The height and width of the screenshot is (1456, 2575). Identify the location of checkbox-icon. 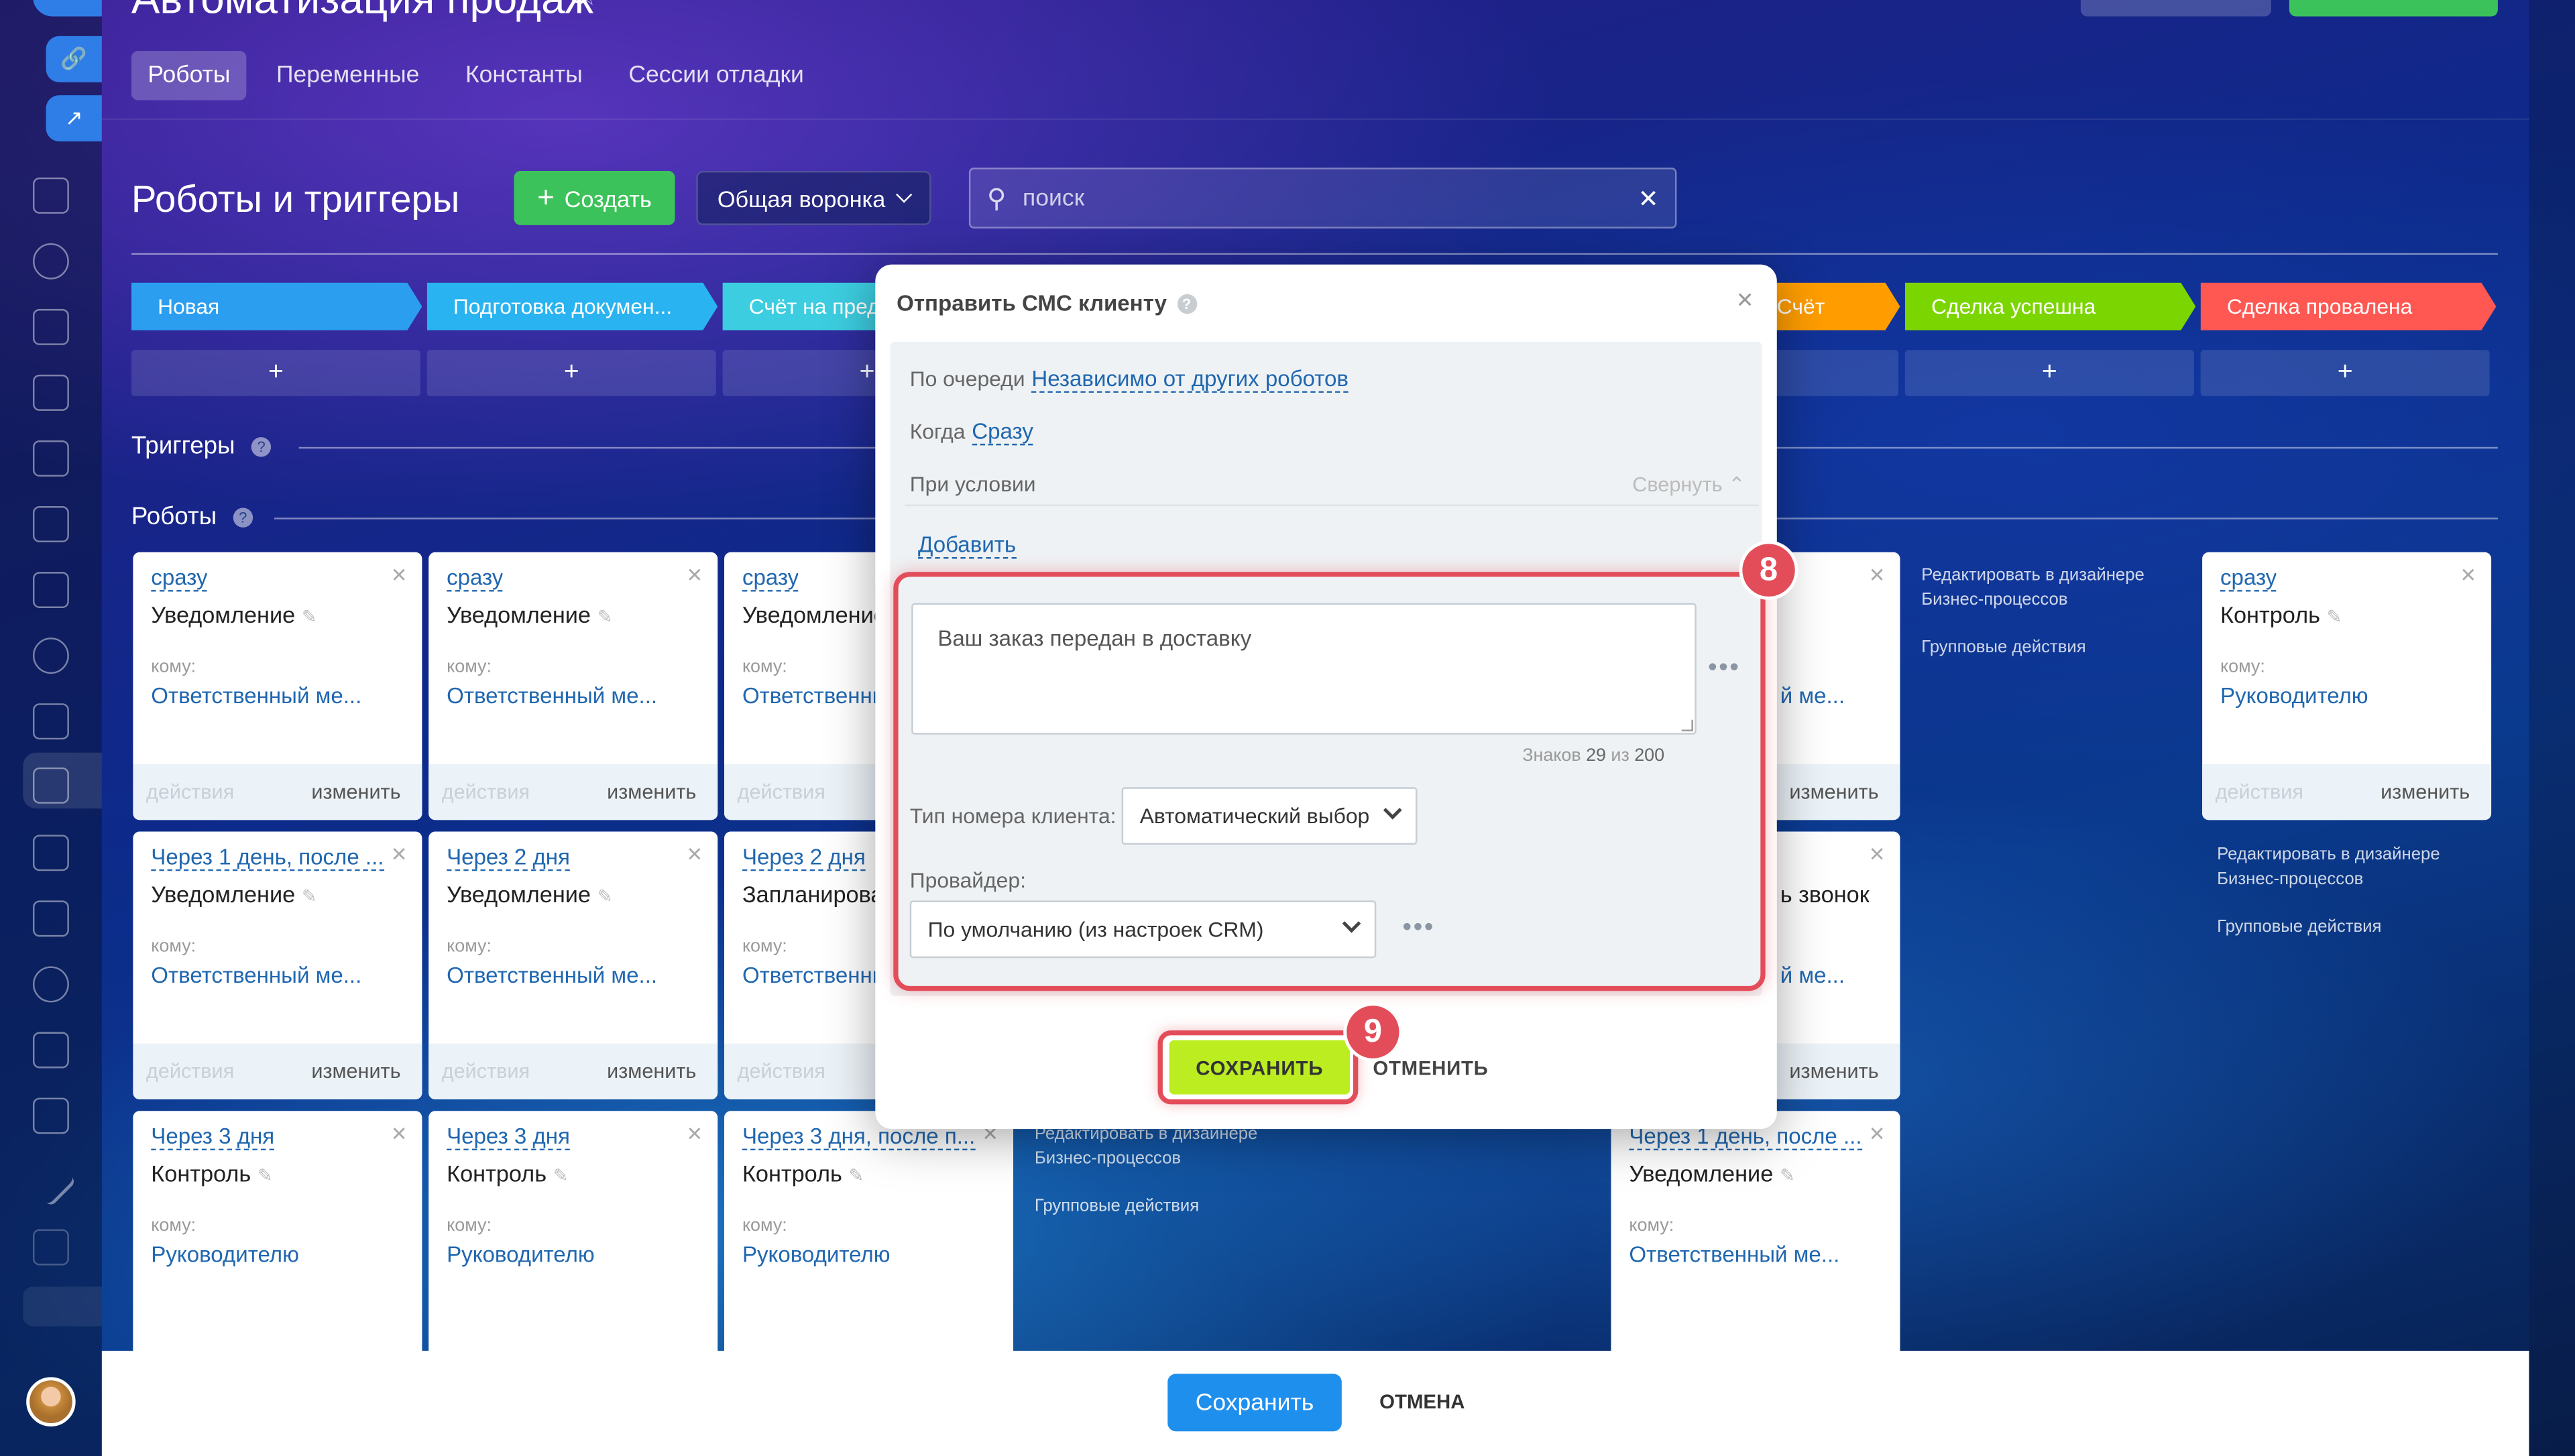
(50, 721).